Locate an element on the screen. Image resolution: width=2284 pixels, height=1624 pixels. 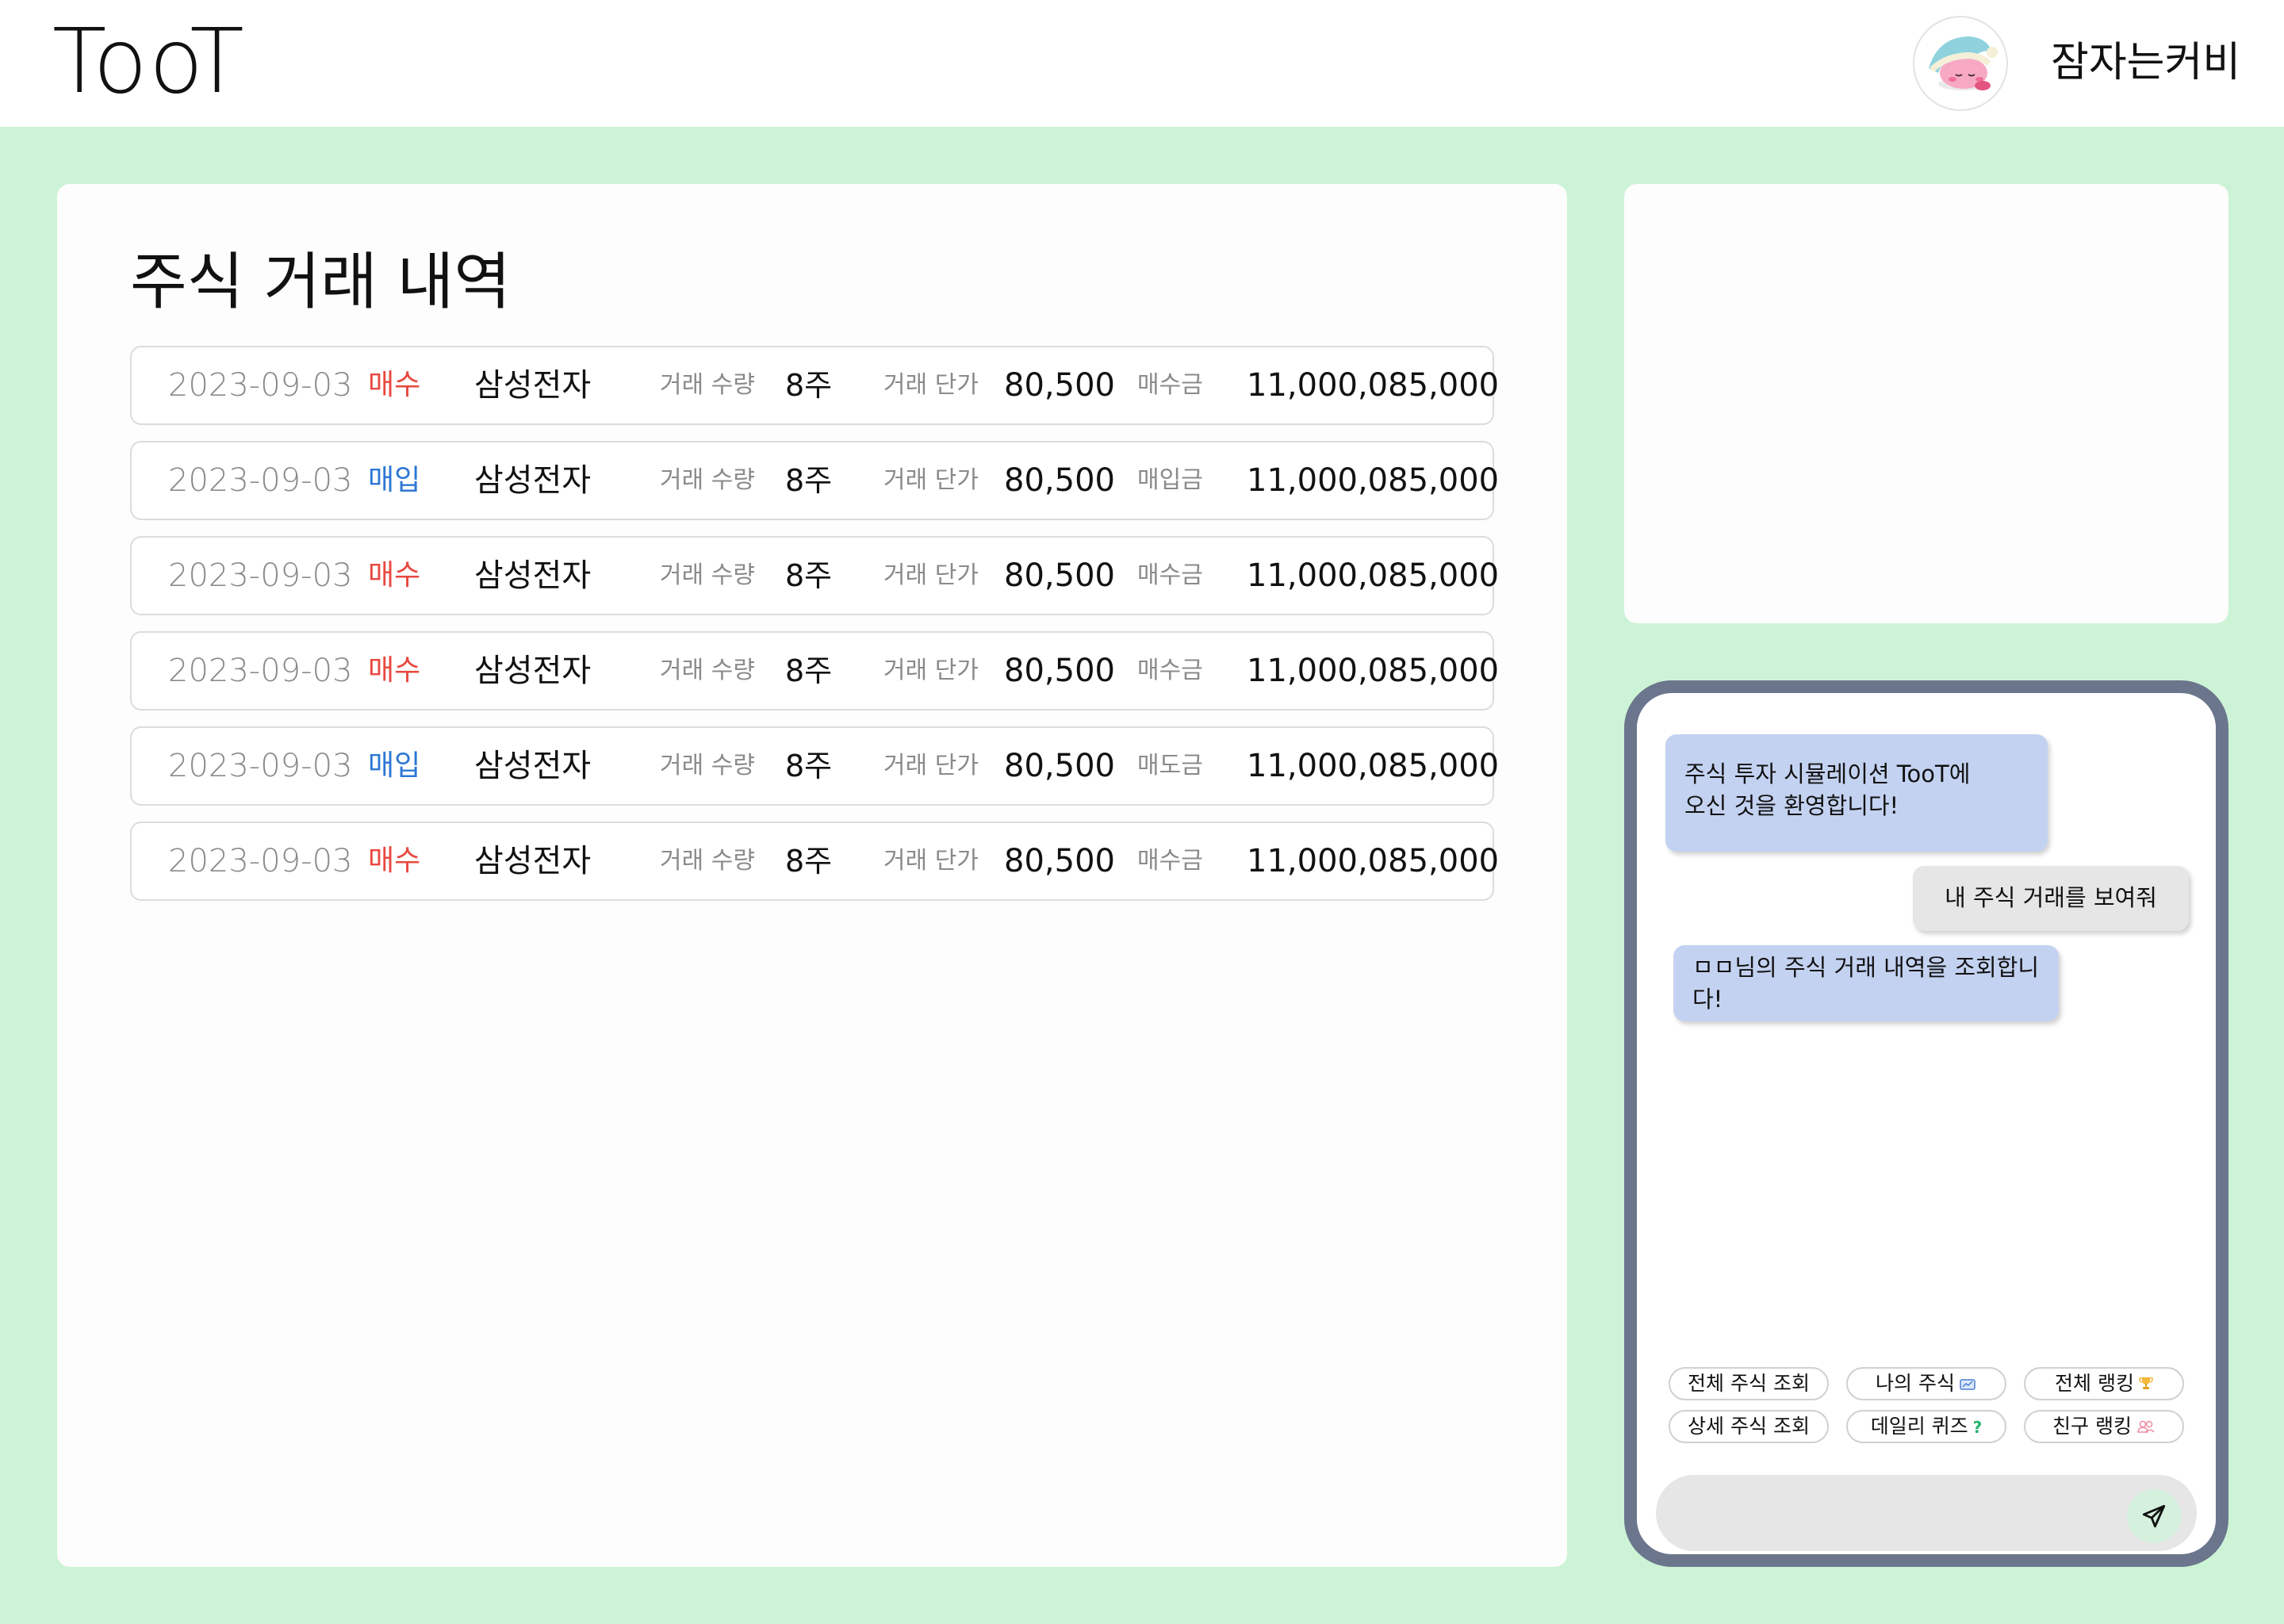
friend-ranking-button: 친구 랭킹 is located at coordinates (2104, 1426).